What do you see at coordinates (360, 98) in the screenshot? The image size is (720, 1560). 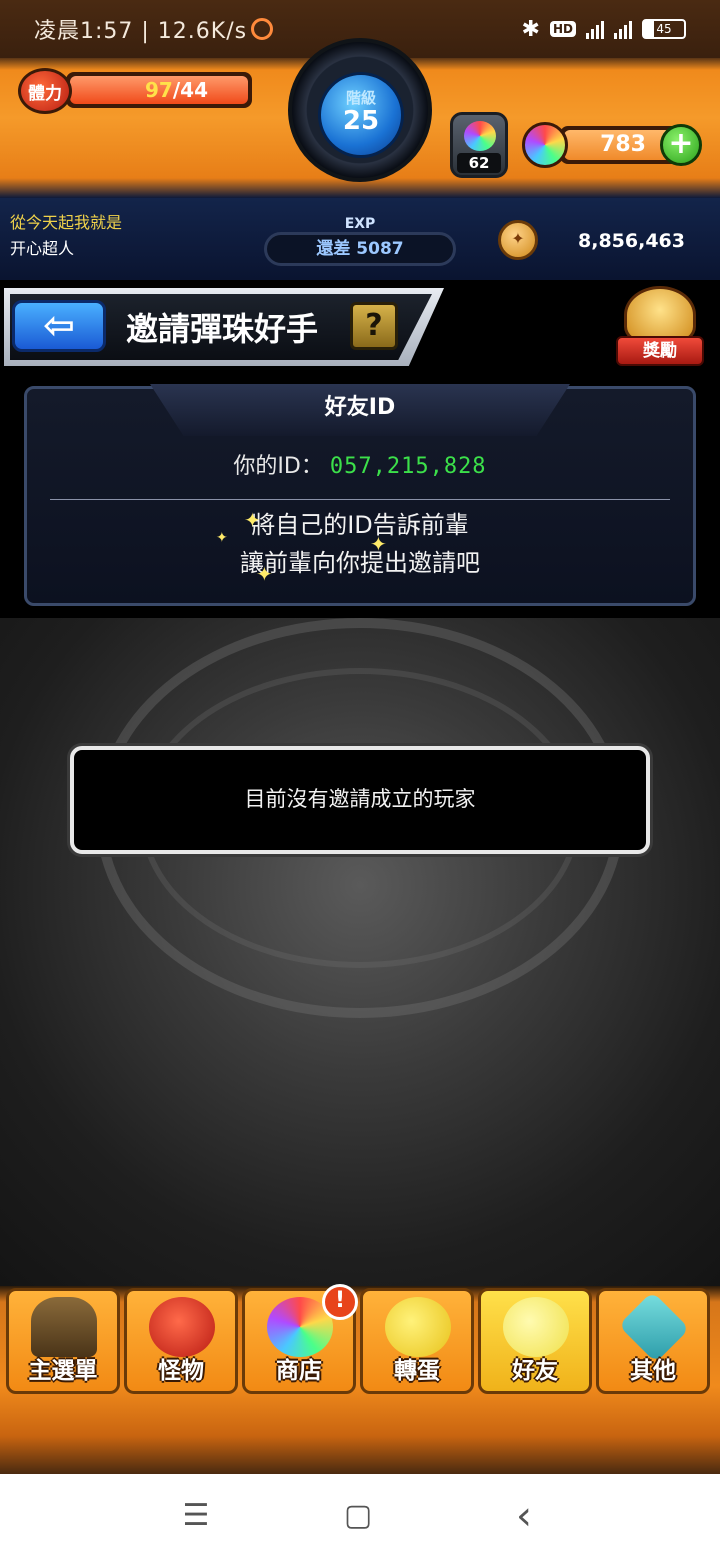 I see `rank-label: 階級` at bounding box center [360, 98].